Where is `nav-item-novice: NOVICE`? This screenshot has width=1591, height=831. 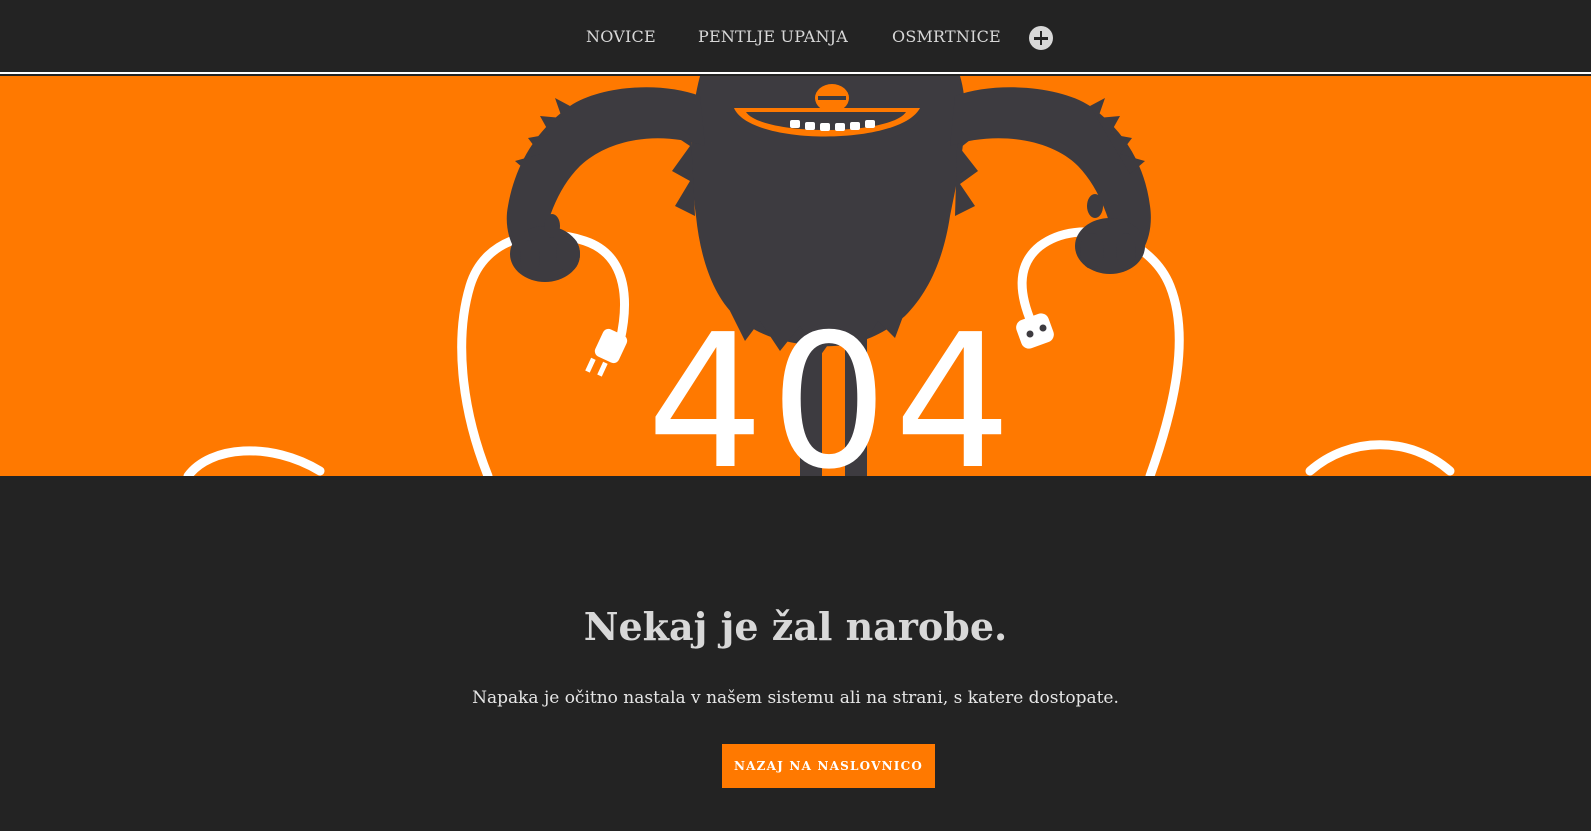
nav-item-novice: NOVICE is located at coordinates (621, 36).